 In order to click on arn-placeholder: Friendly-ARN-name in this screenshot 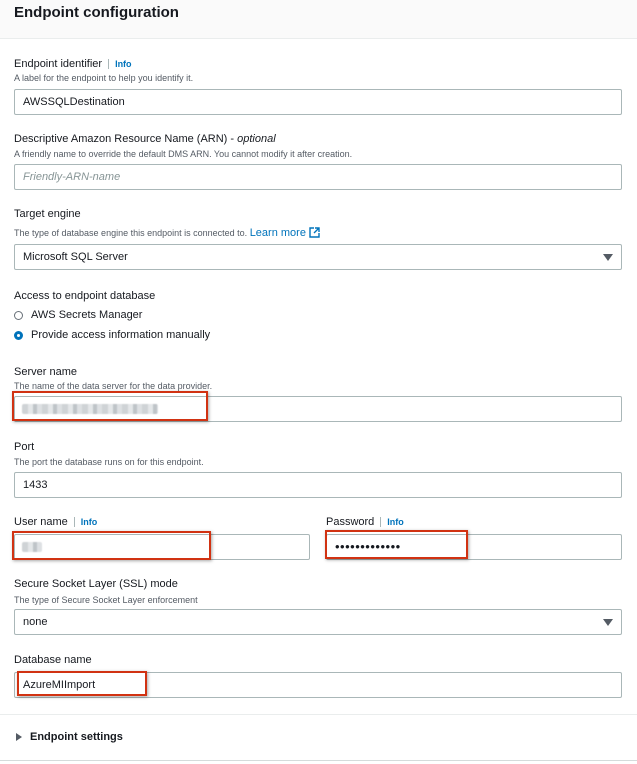, I will do `click(72, 177)`.